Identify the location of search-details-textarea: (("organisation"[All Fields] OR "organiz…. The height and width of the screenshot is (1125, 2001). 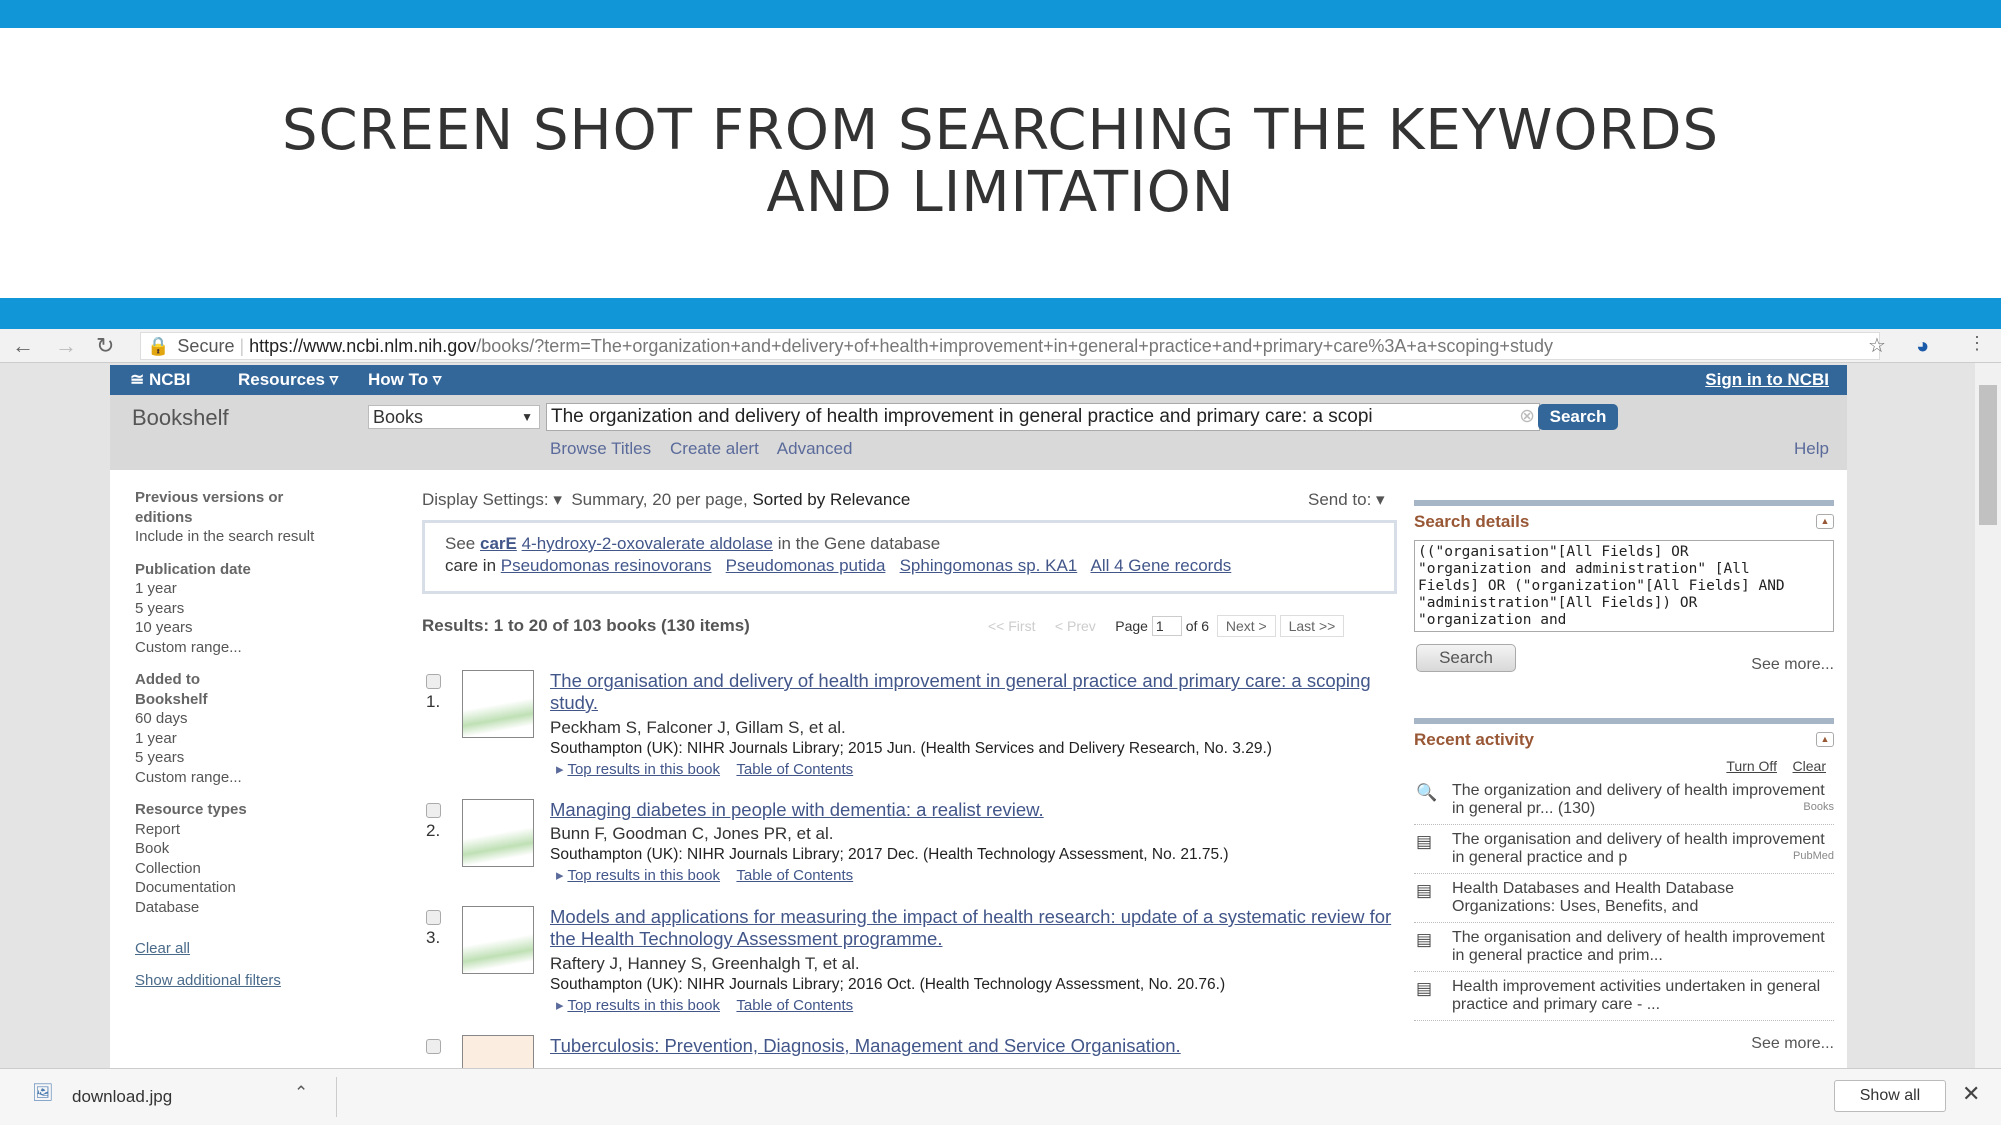
(1624, 586).